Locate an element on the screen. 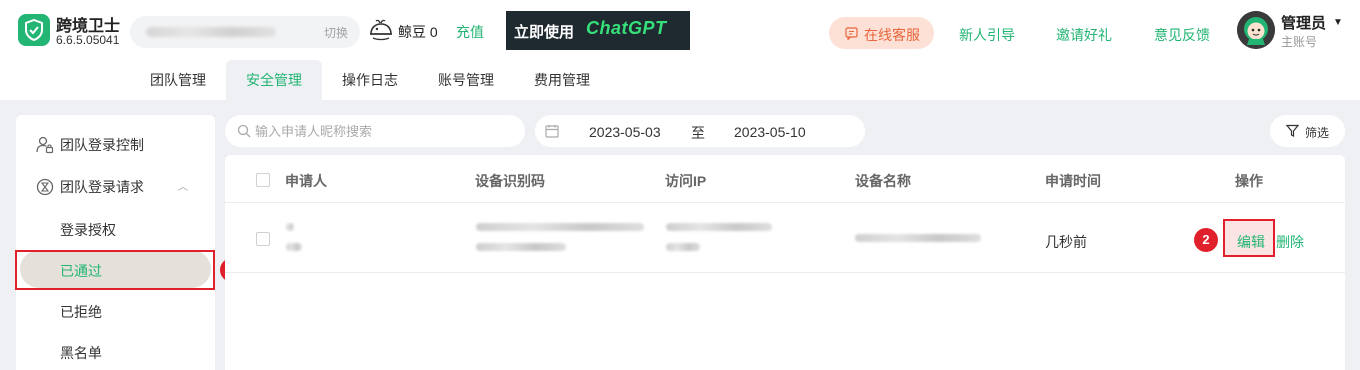 Image resolution: width=1360 pixels, height=370 pixels. whale-icon is located at coordinates (381, 30).